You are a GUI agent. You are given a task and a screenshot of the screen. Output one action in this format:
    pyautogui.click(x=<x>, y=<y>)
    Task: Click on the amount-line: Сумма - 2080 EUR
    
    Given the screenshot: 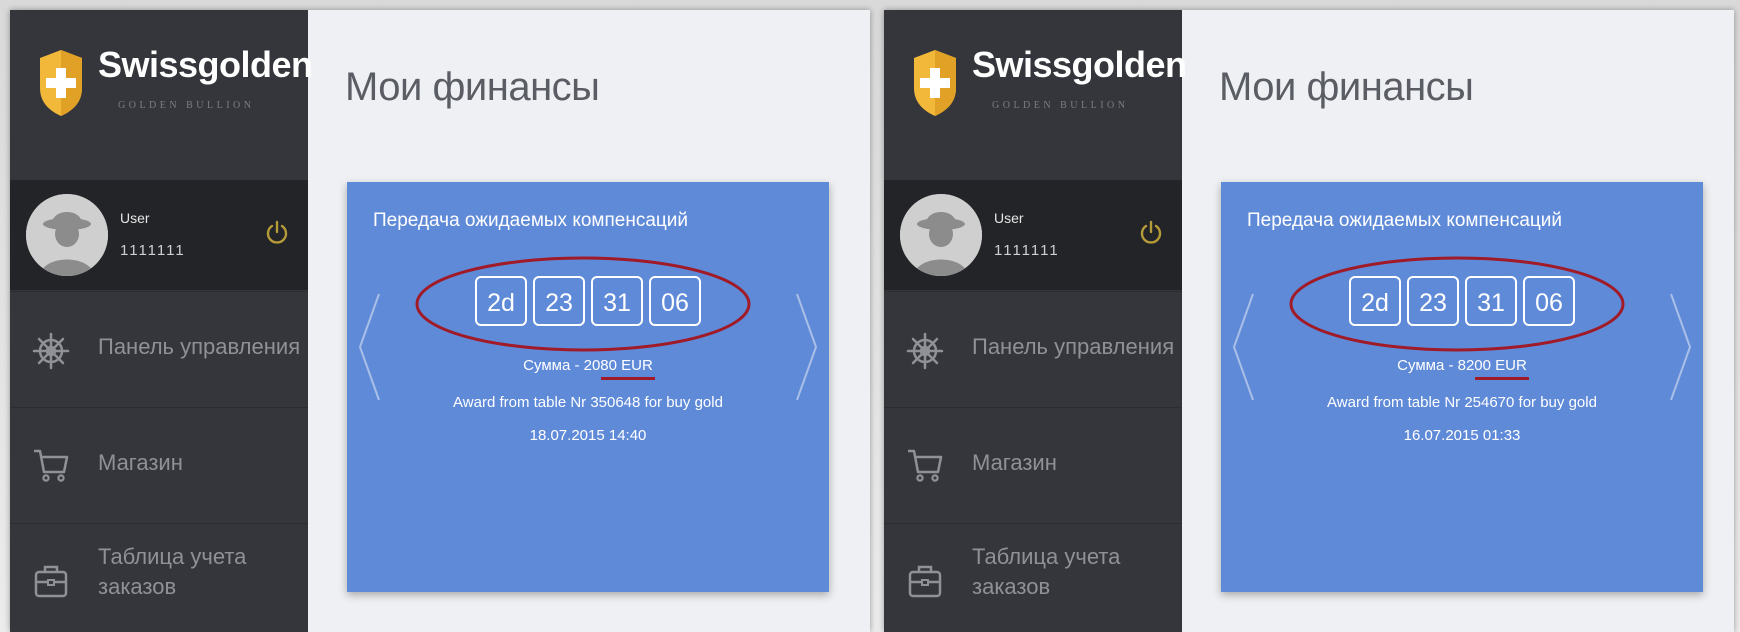 What is the action you would take?
    pyautogui.click(x=588, y=368)
    